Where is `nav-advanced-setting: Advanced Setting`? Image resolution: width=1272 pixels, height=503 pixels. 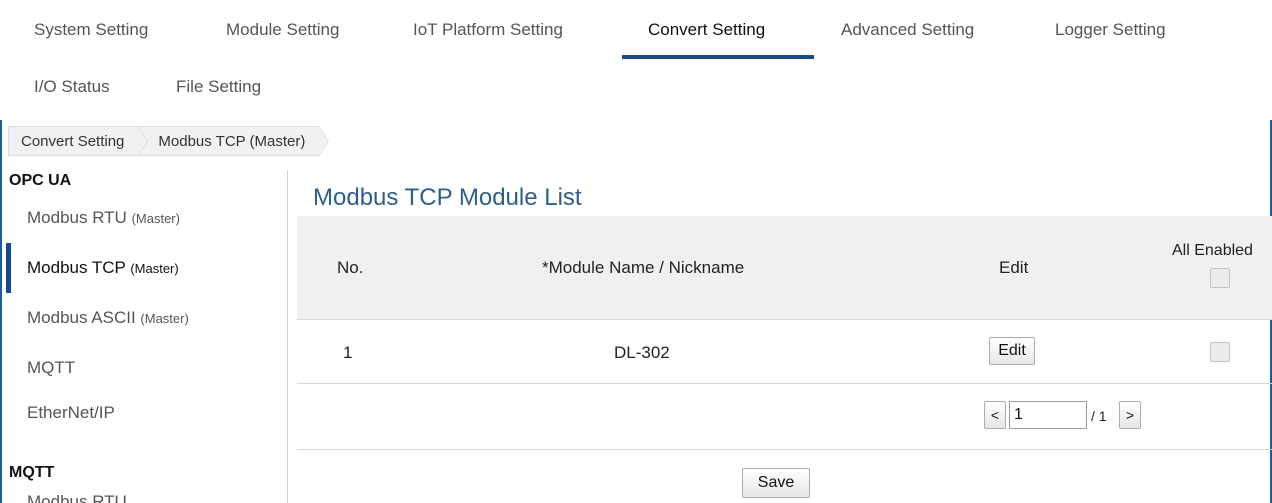
nav-advanced-setting: Advanced Setting is located at coordinates (907, 30).